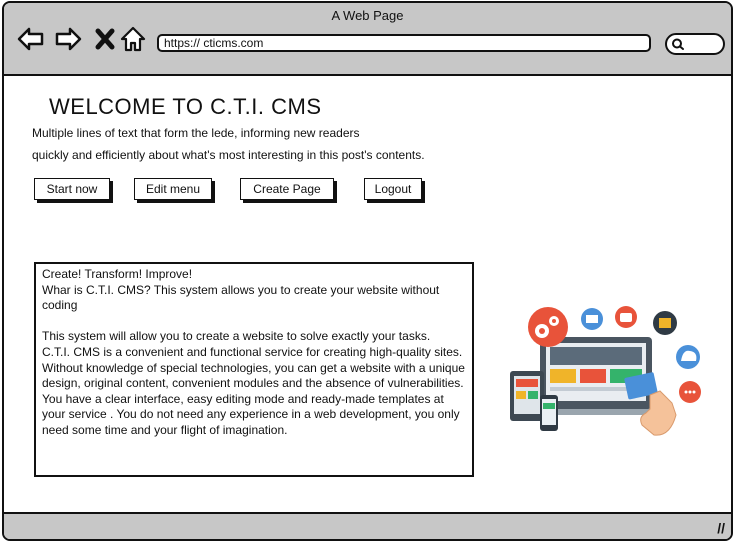 The height and width of the screenshot is (543, 736). I want to click on page-title: WELCOME TO C.T.I. CMS, so click(185, 106).